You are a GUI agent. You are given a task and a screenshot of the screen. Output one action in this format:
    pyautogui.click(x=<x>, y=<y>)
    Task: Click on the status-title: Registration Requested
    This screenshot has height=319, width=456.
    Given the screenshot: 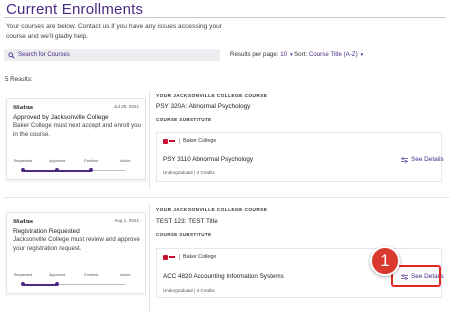 What is the action you would take?
    pyautogui.click(x=46, y=231)
    